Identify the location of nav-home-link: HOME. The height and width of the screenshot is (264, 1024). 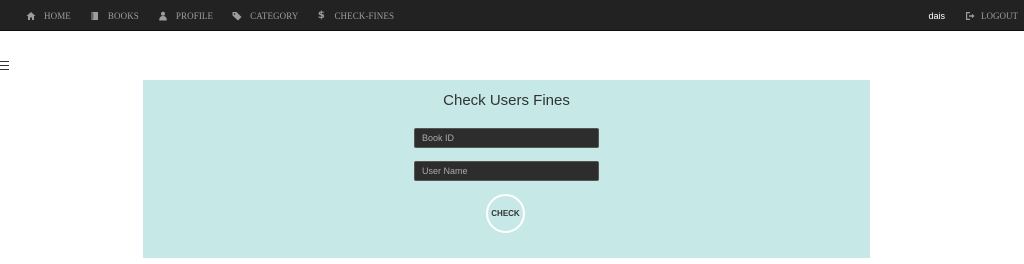
(48, 16).